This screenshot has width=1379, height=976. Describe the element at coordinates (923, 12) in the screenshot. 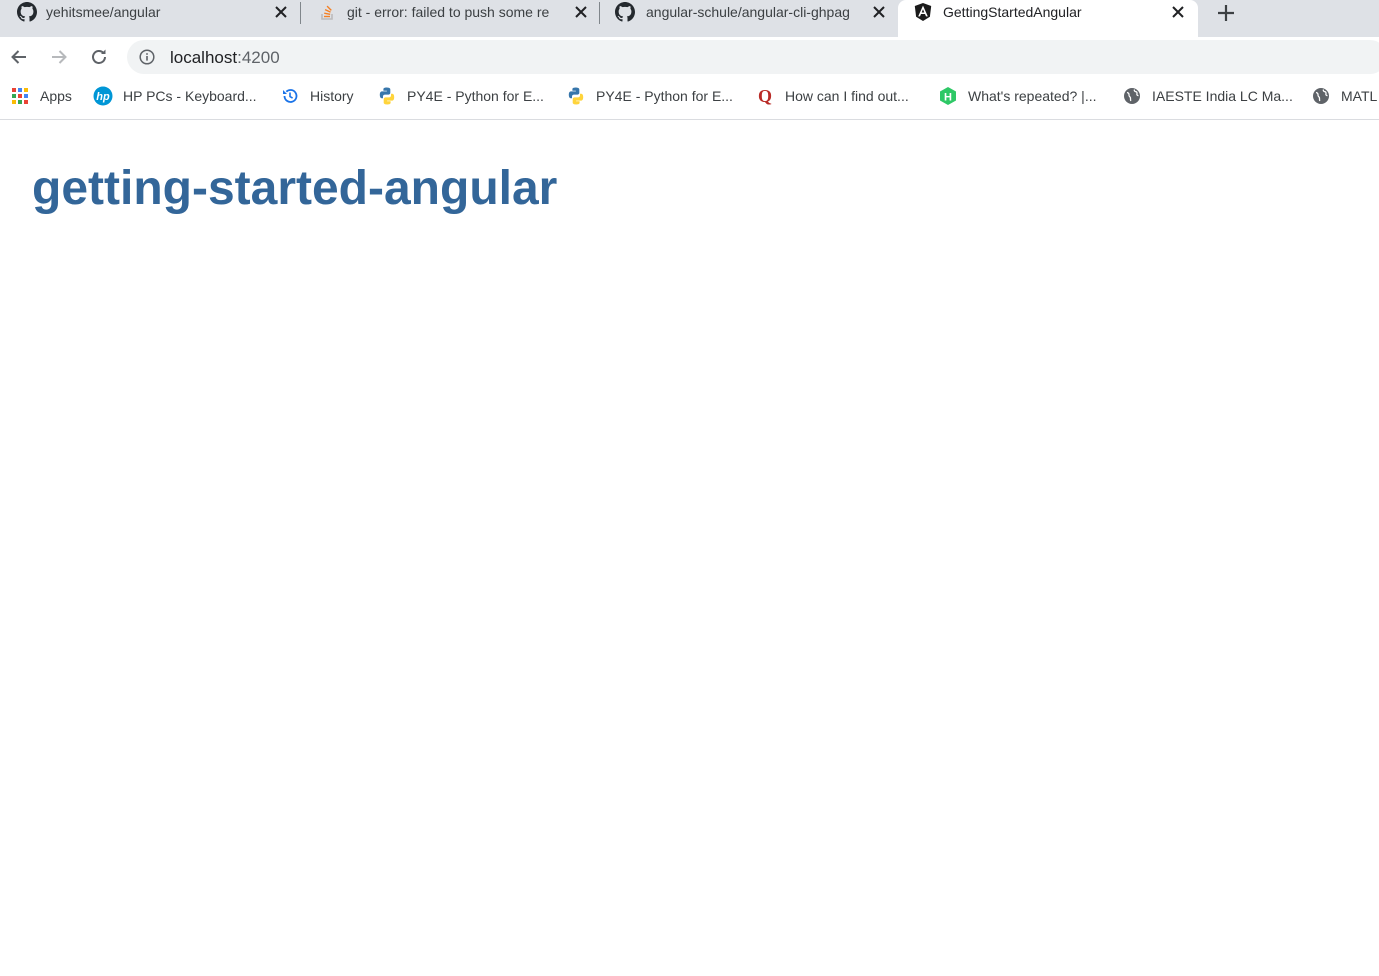

I see `angular-icon` at that location.